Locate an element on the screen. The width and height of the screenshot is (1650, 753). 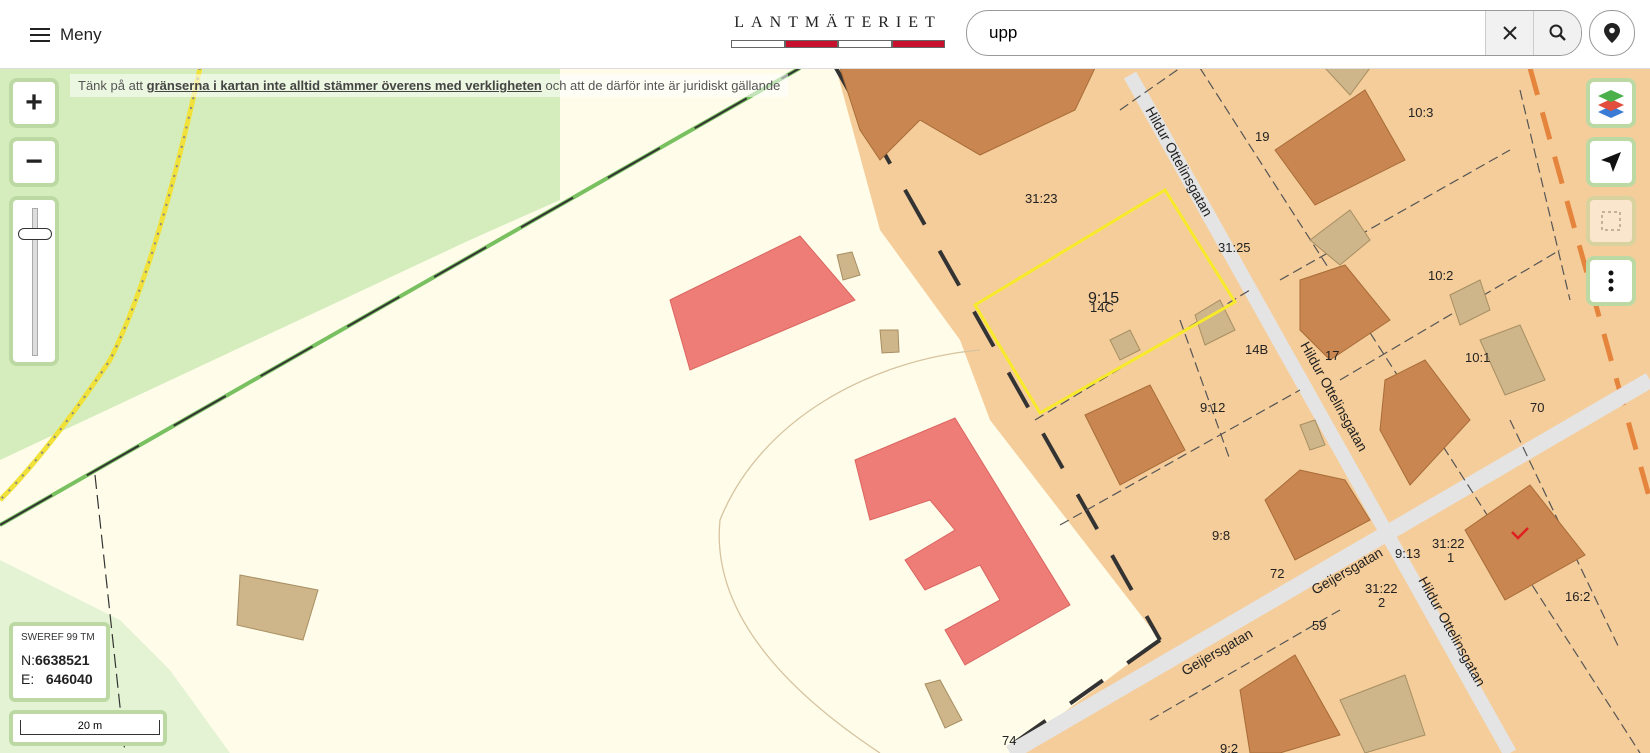
layers-icon is located at coordinates (1611, 104).